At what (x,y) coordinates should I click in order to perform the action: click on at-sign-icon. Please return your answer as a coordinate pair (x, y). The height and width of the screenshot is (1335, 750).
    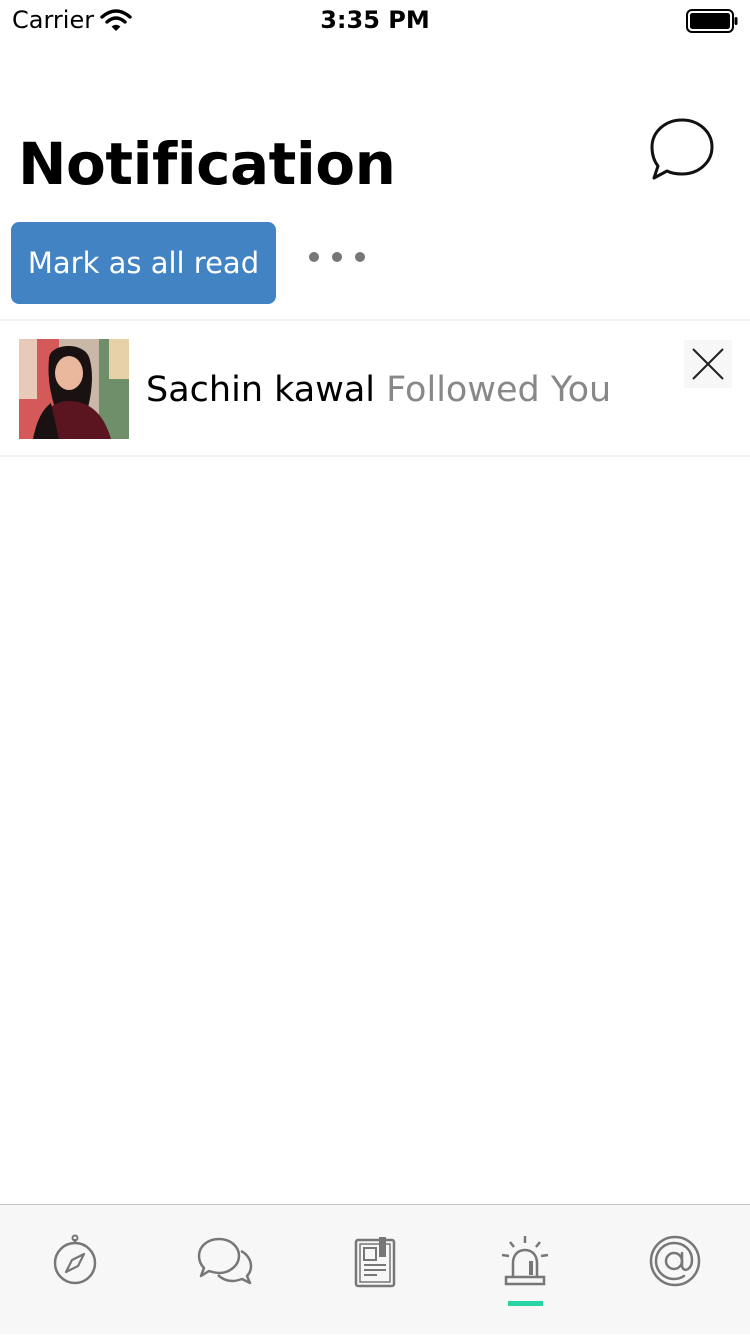
    Looking at the image, I should click on (675, 1261).